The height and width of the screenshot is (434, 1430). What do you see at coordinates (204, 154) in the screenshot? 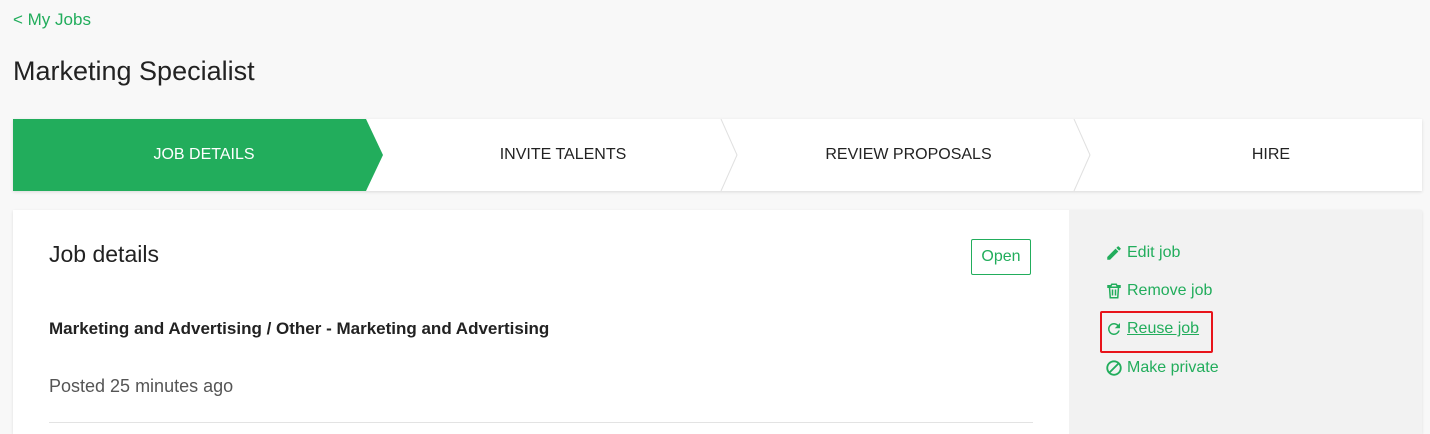
I see `step-label: JOB DETAILS` at bounding box center [204, 154].